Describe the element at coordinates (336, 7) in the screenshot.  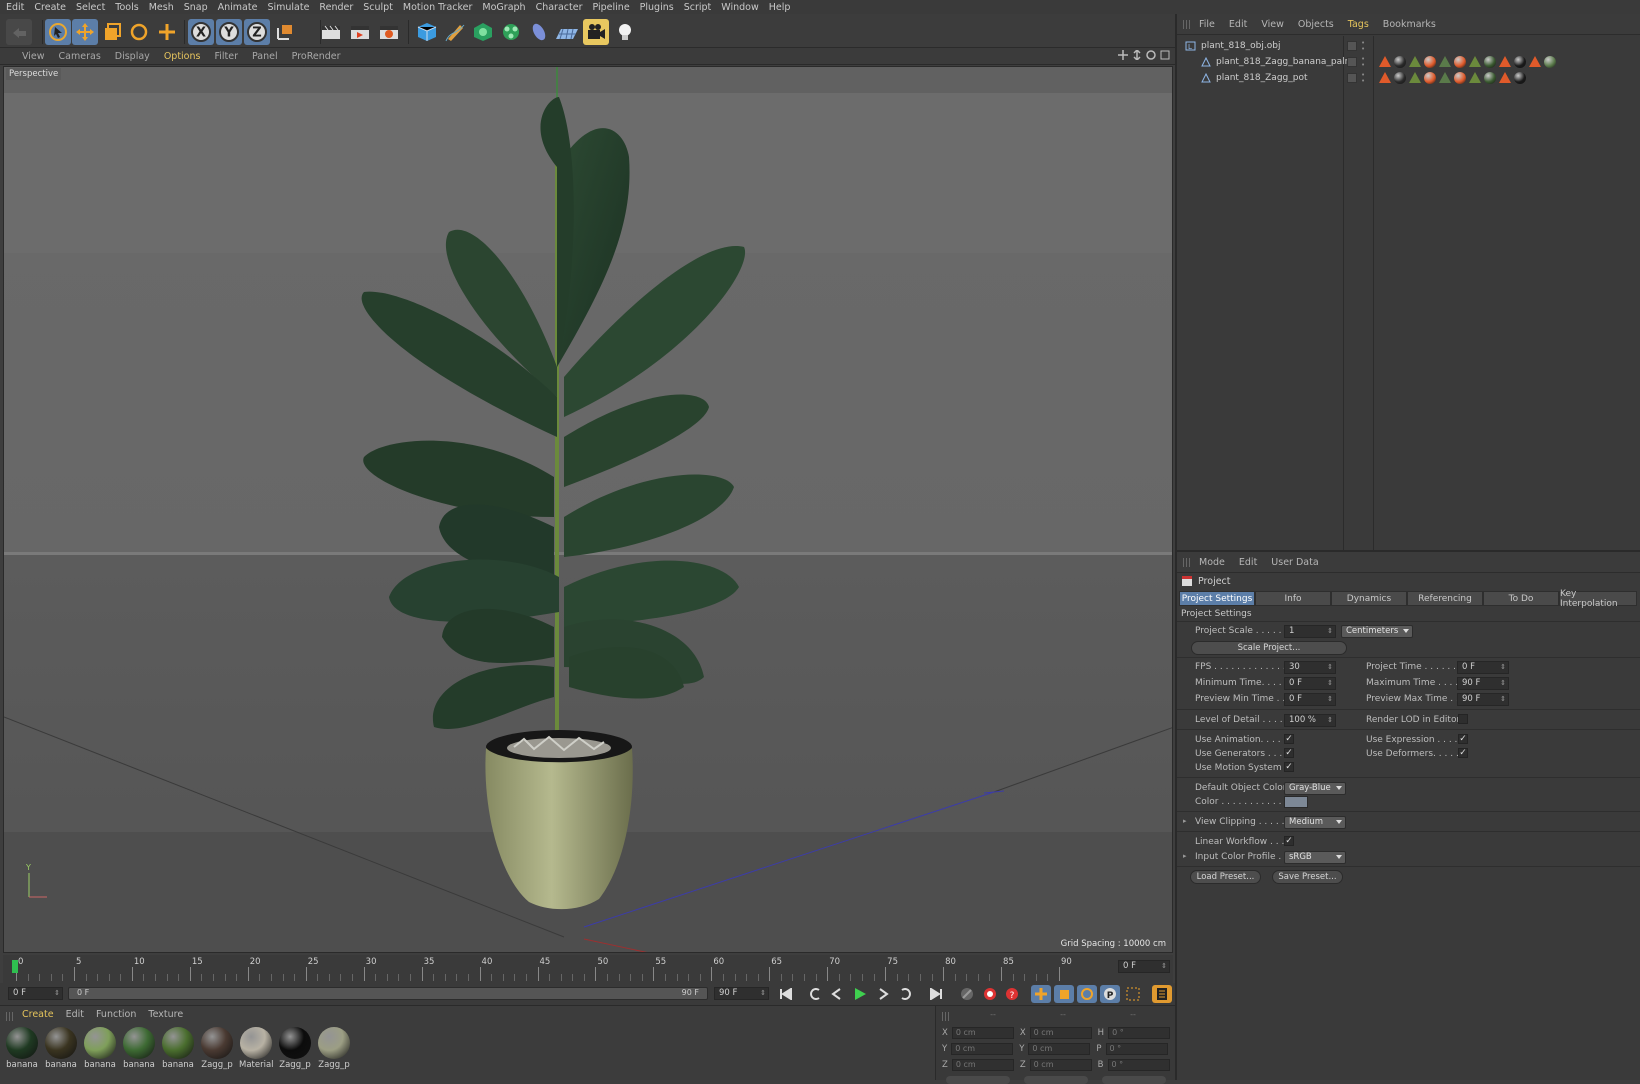
I see `menu-render: Render` at that location.